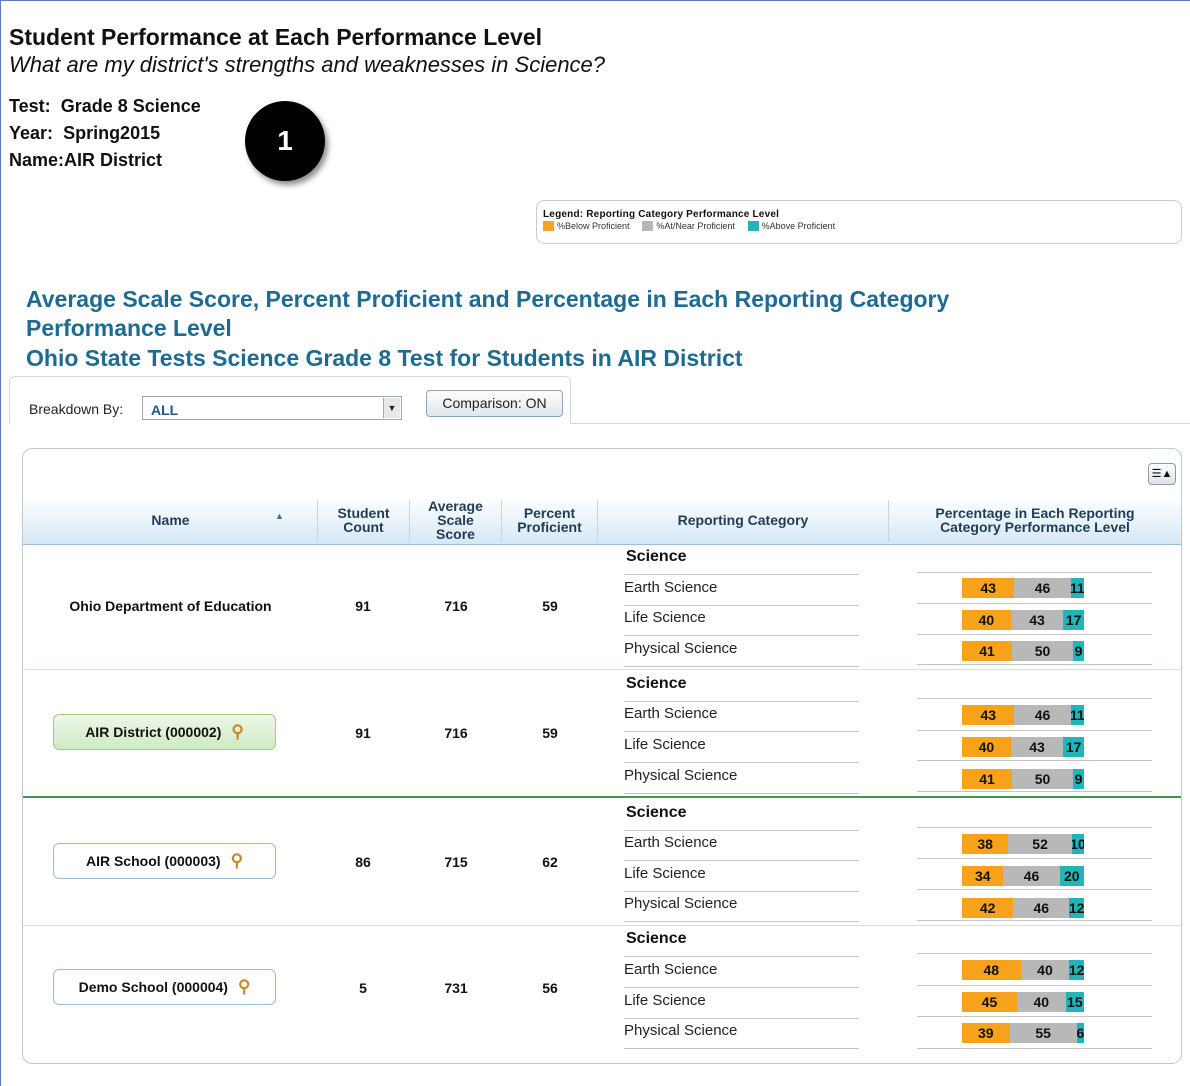  Describe the element at coordinates (272, 408) in the screenshot. I see `breakdown-select: ALL ▼` at that location.